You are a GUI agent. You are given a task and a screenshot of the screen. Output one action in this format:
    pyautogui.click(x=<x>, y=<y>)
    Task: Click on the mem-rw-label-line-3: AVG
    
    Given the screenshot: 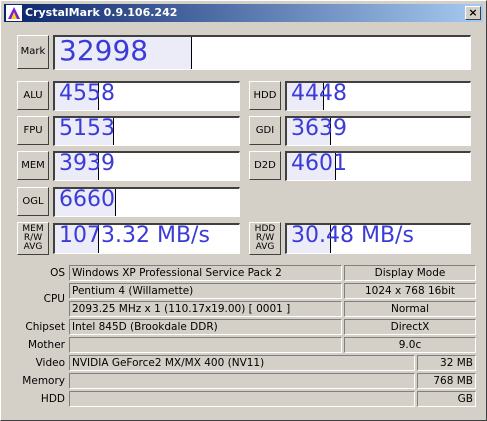 What is the action you would take?
    pyautogui.click(x=33, y=247)
    